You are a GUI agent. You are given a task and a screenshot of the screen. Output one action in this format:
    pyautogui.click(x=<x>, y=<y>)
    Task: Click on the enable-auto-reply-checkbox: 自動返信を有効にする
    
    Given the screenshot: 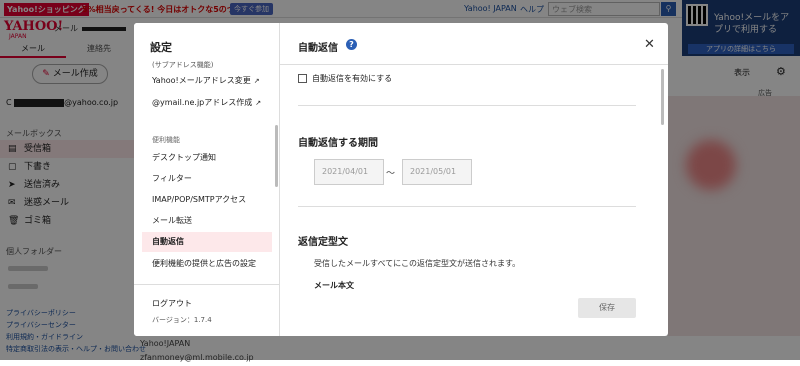 What is the action you would take?
    pyautogui.click(x=345, y=78)
    